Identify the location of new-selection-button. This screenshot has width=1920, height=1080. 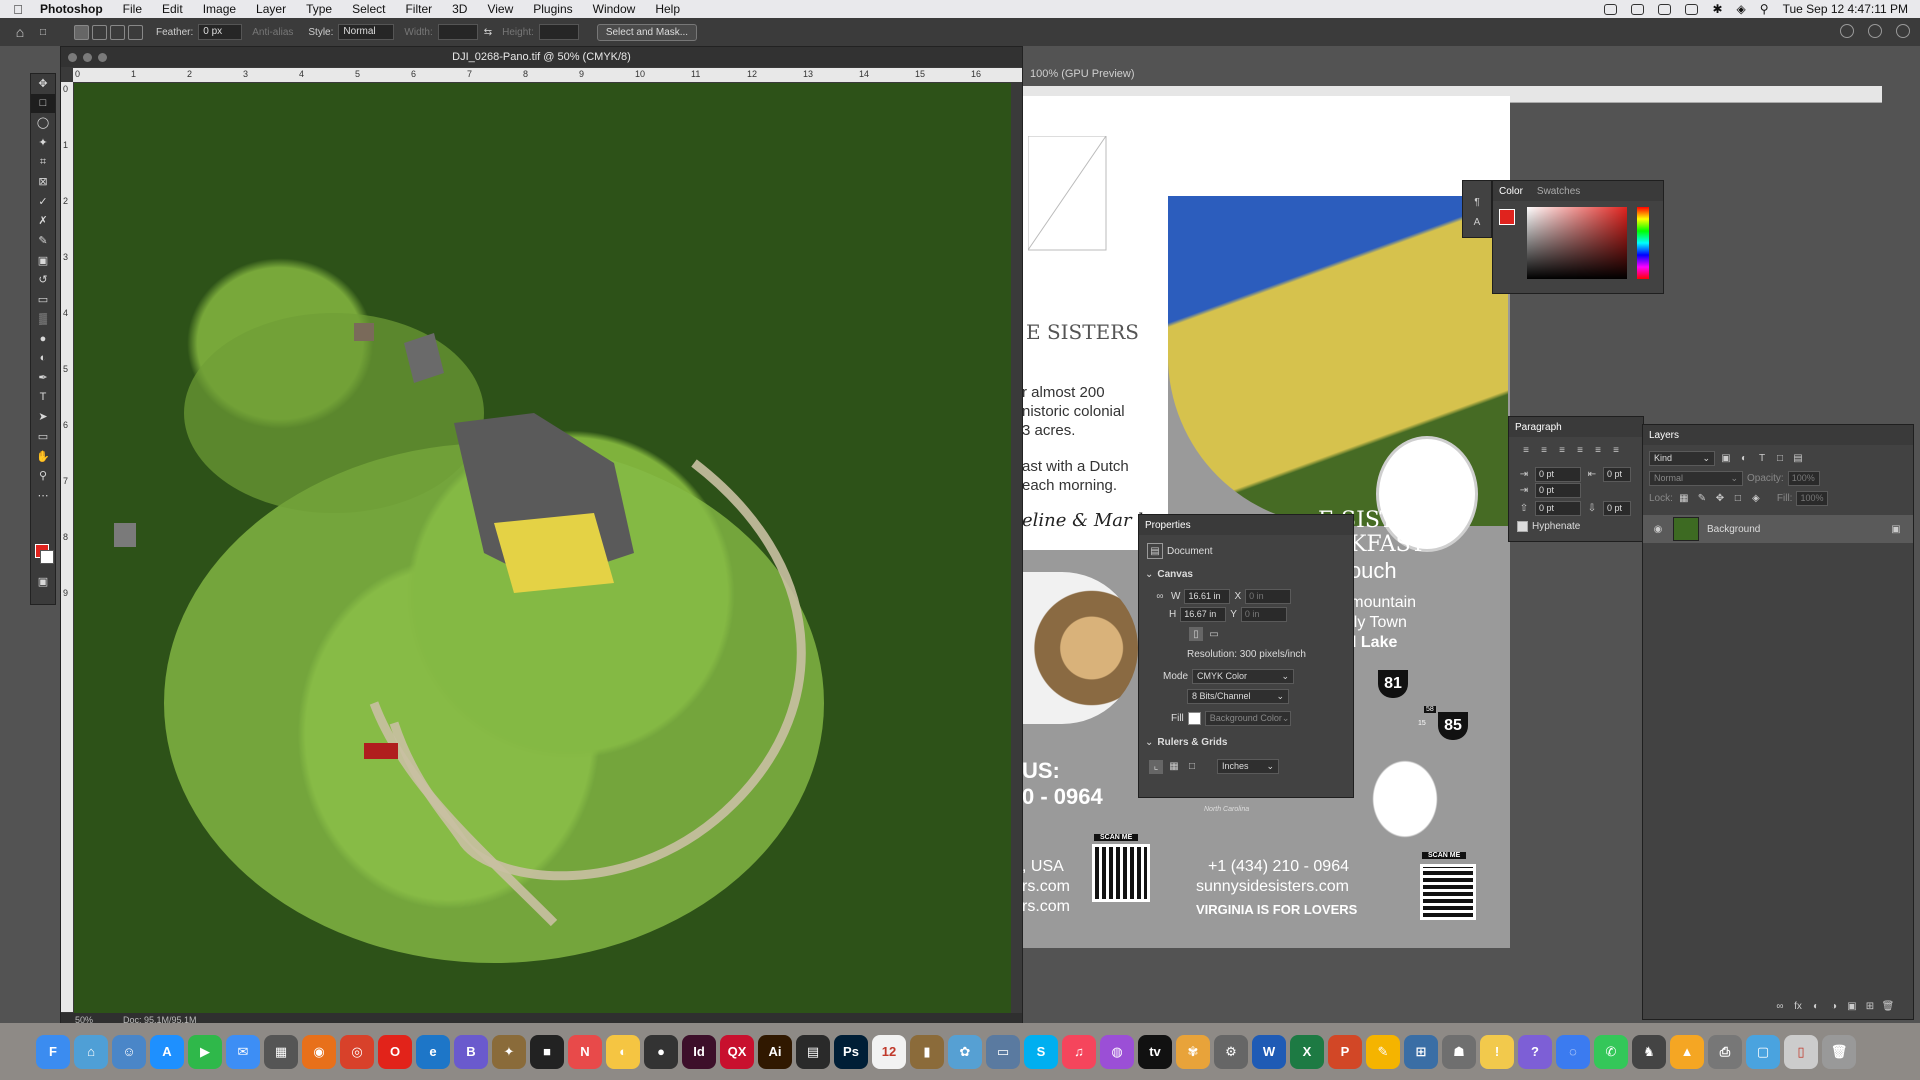
(81, 32).